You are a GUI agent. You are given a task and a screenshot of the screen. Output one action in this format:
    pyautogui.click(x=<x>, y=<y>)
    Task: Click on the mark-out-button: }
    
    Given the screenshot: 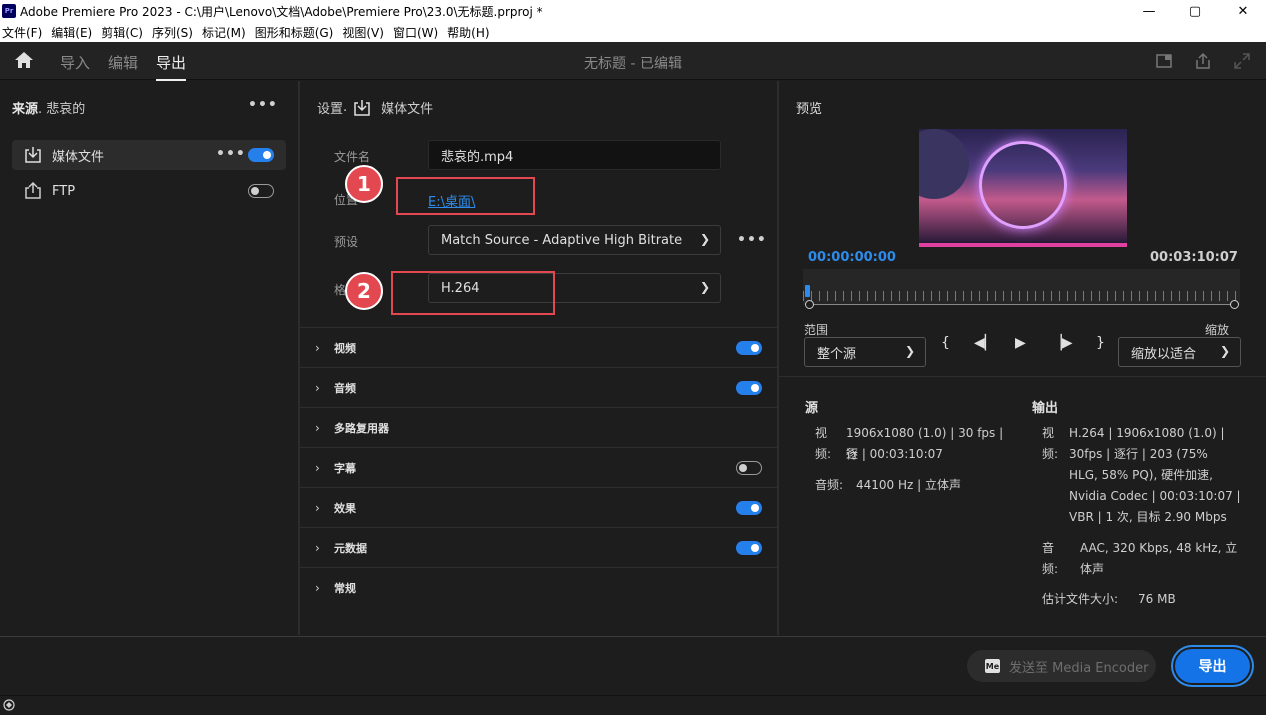 What is the action you would take?
    pyautogui.click(x=1100, y=343)
    